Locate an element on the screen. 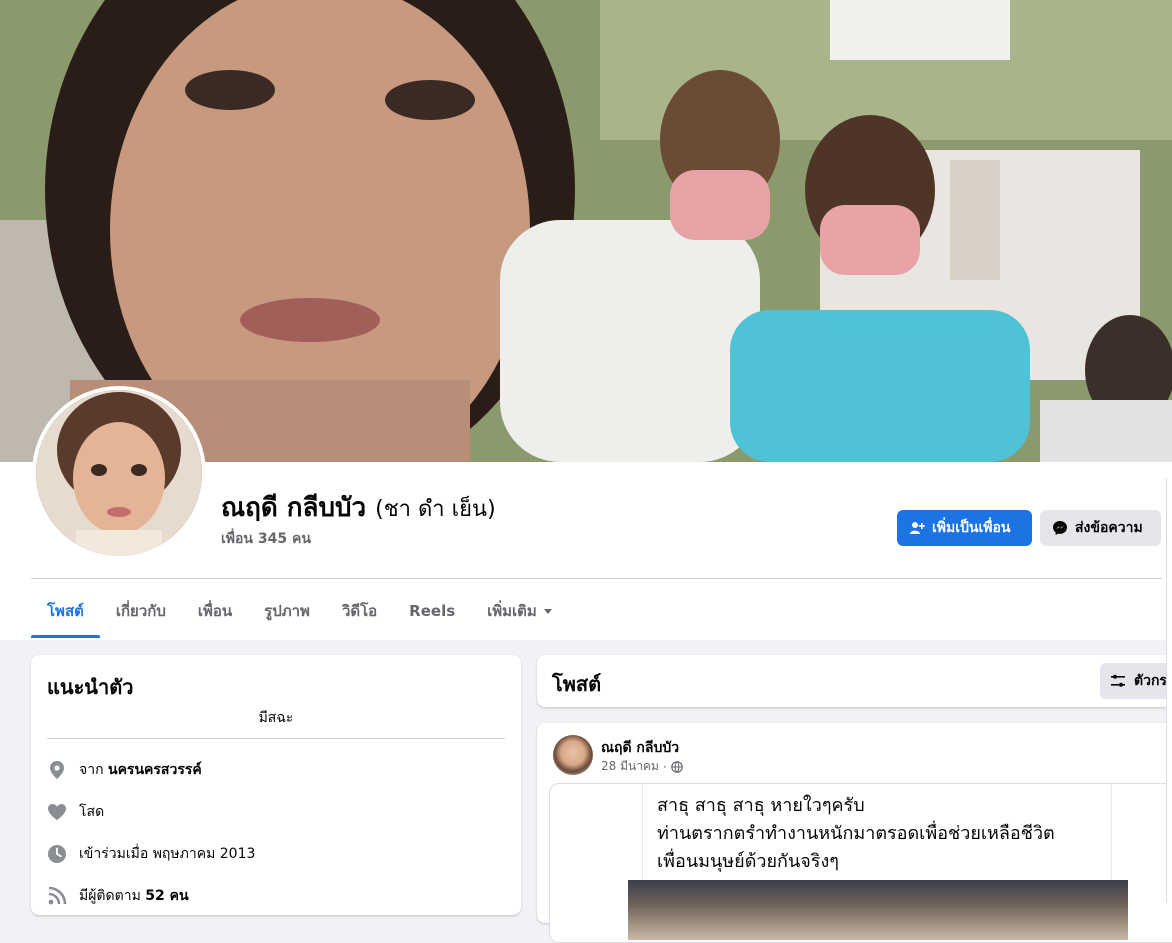 The height and width of the screenshot is (943, 1172). post-author-name: ณฤดี กลีบบัว is located at coordinates (640, 748).